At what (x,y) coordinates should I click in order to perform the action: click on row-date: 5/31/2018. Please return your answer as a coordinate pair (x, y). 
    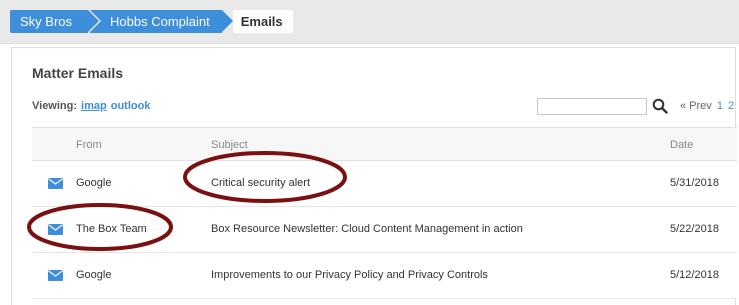
    Looking at the image, I should click on (694, 183).